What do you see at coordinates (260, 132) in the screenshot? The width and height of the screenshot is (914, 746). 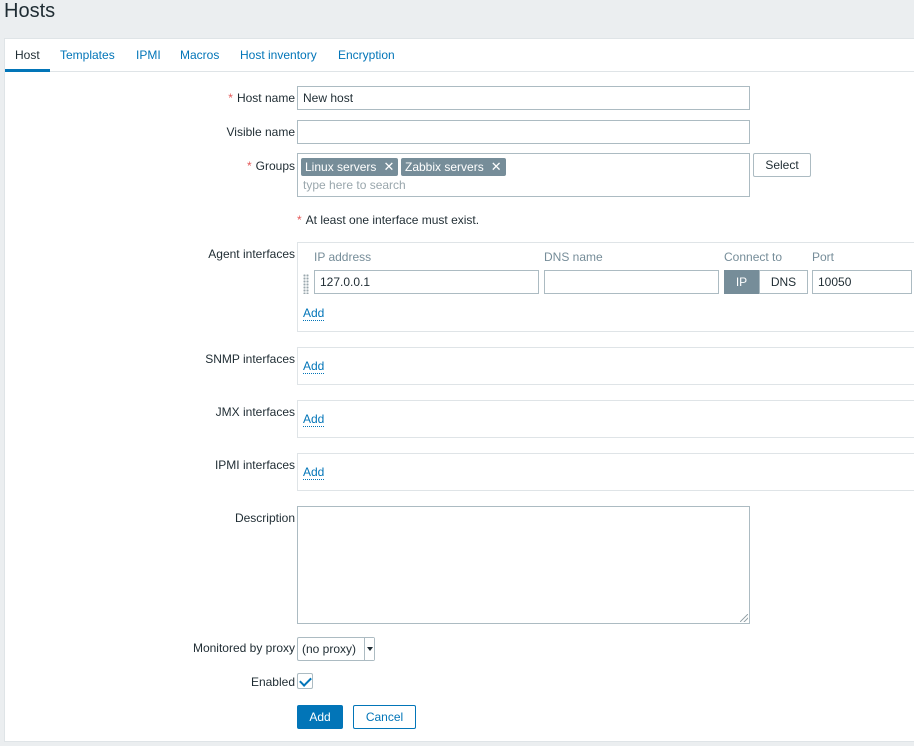 I see `visible-name-label: Visible name` at bounding box center [260, 132].